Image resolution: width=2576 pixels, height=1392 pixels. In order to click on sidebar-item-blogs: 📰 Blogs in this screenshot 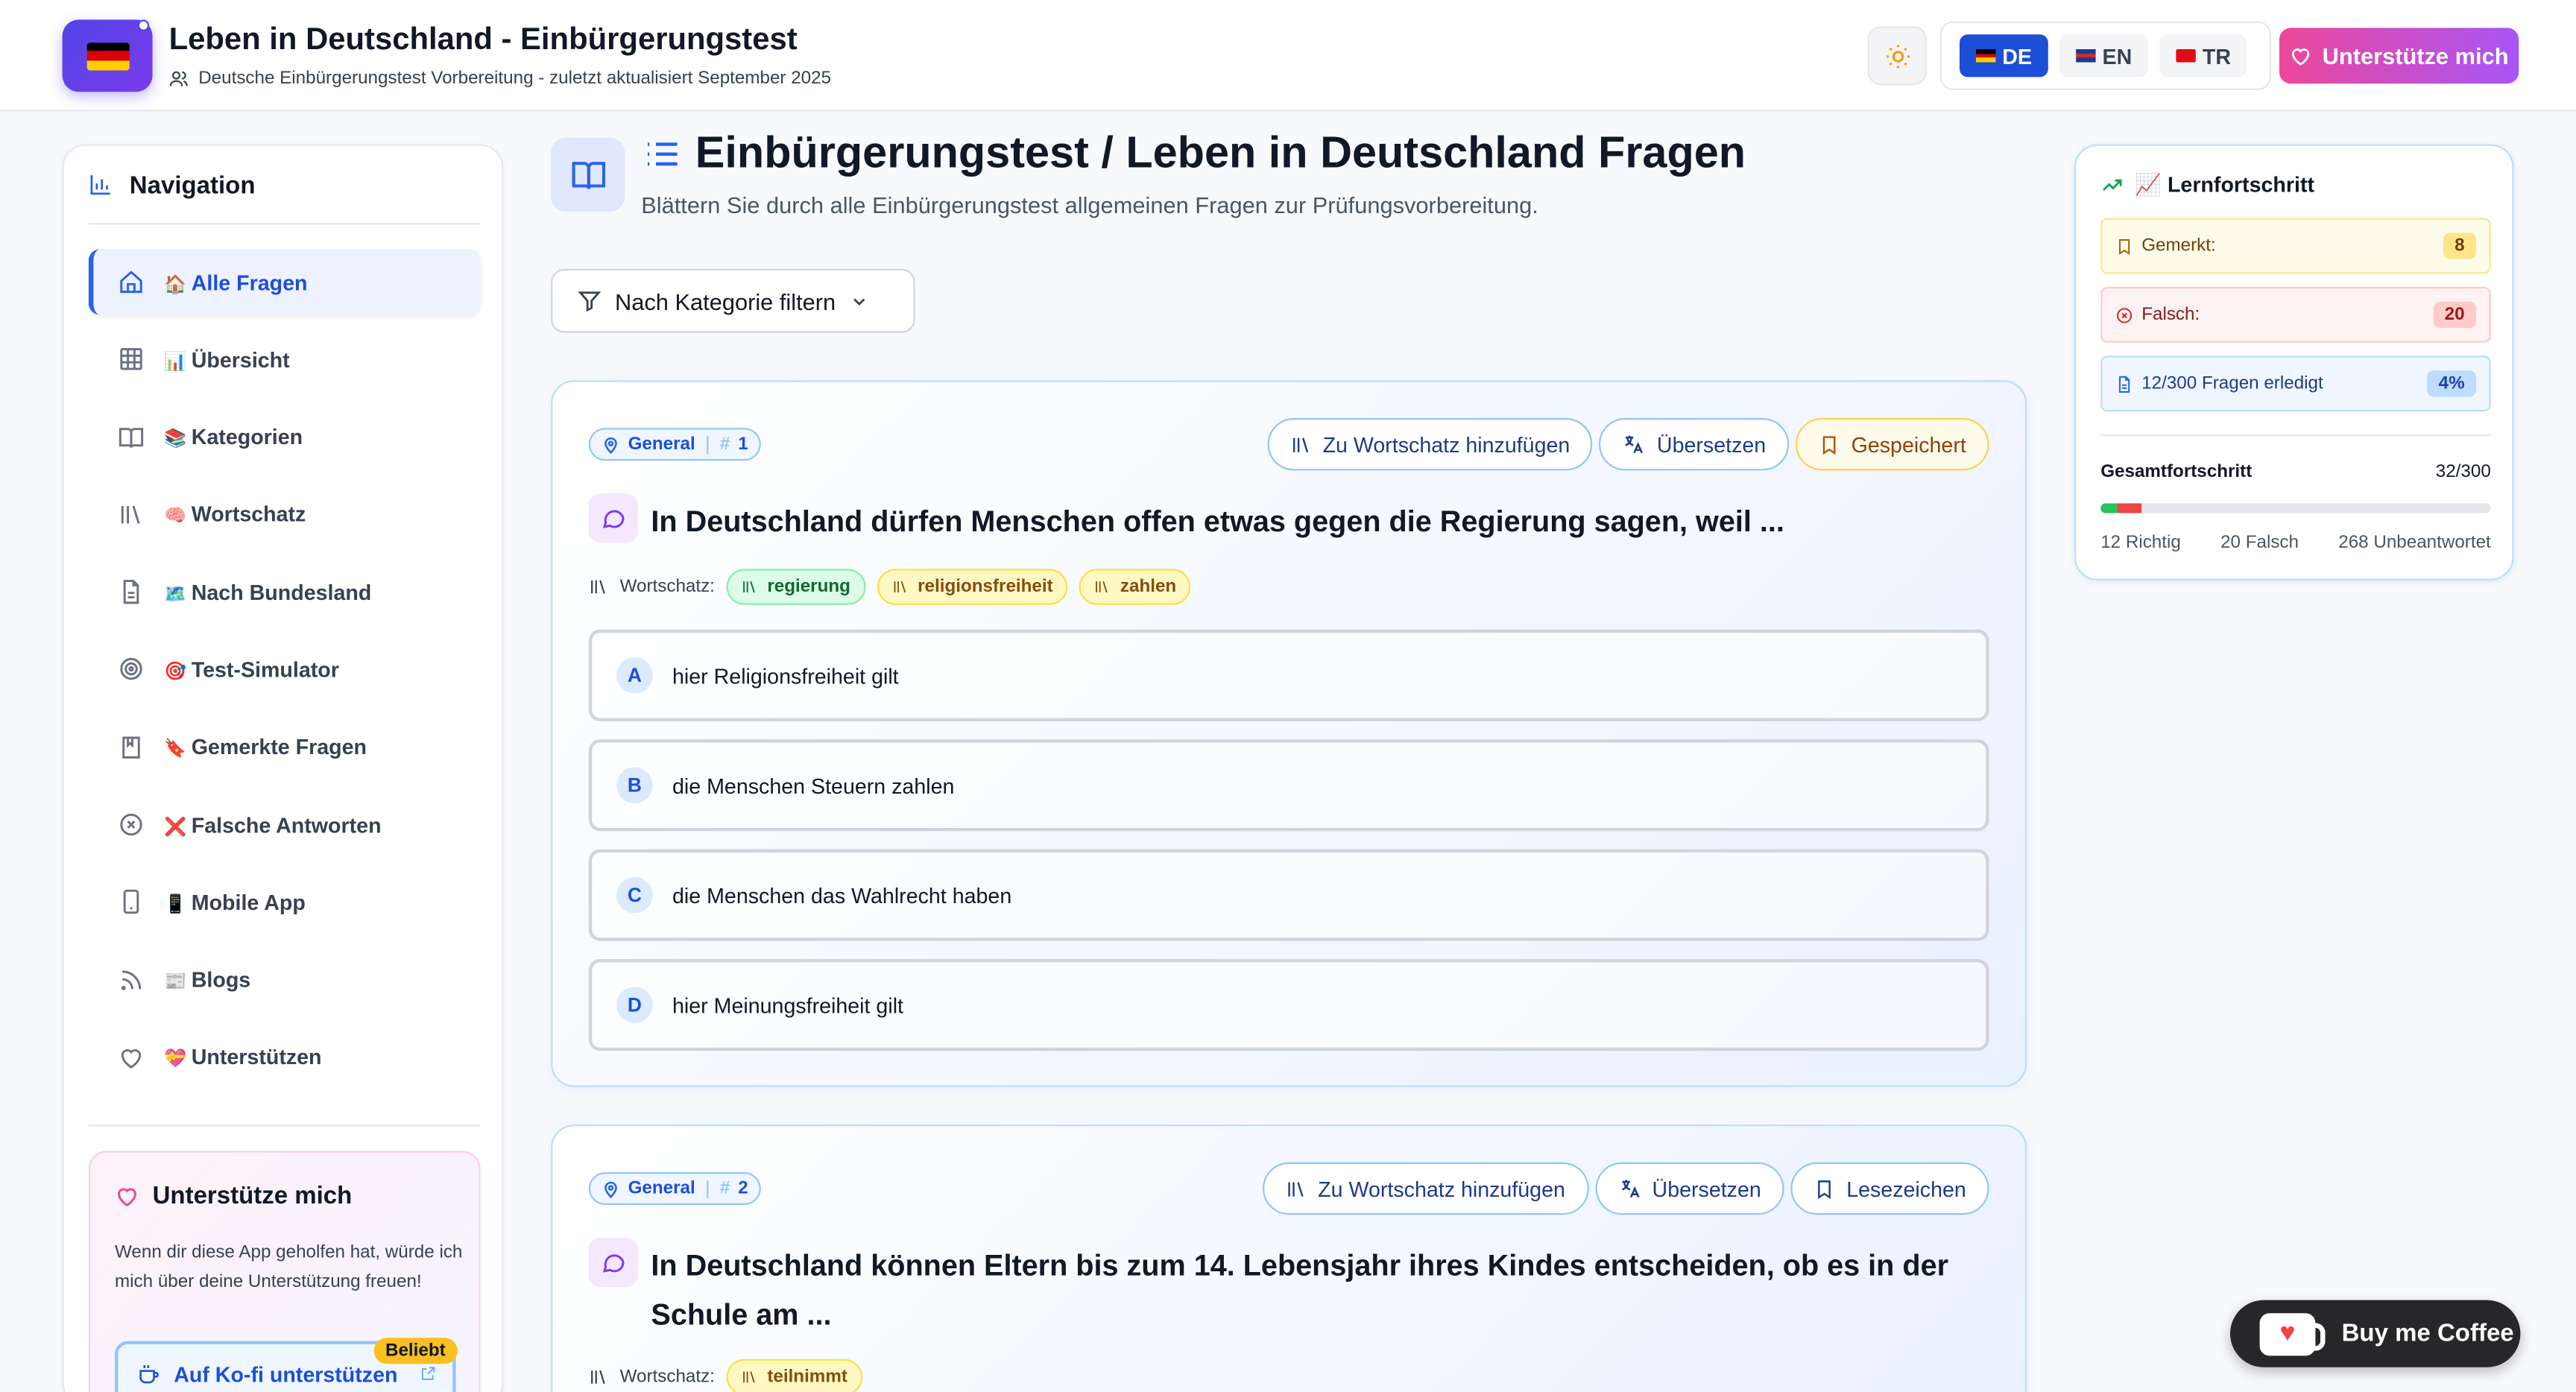, I will do `click(285, 980)`.